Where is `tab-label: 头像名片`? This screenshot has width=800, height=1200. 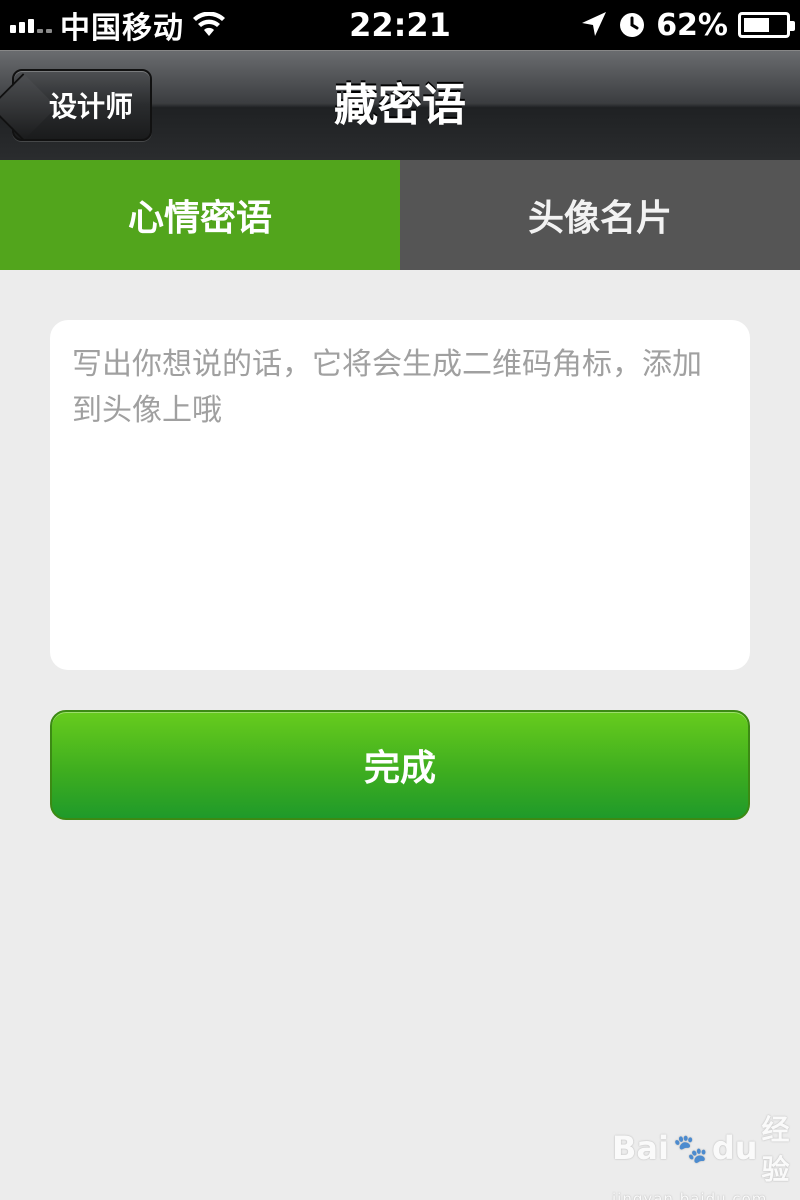 tab-label: 头像名片 is located at coordinates (599, 218).